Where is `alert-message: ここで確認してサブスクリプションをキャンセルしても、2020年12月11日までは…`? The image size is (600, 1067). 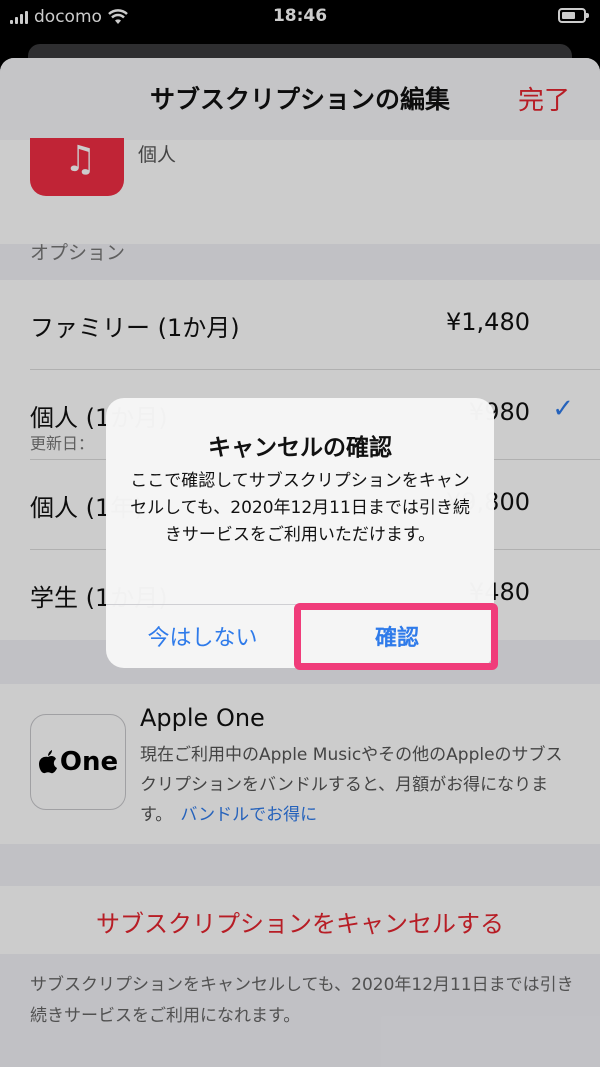 alert-message: ここで確認してサブスクリプションをキャンセルしても、2020年12月11日までは… is located at coordinates (300, 508).